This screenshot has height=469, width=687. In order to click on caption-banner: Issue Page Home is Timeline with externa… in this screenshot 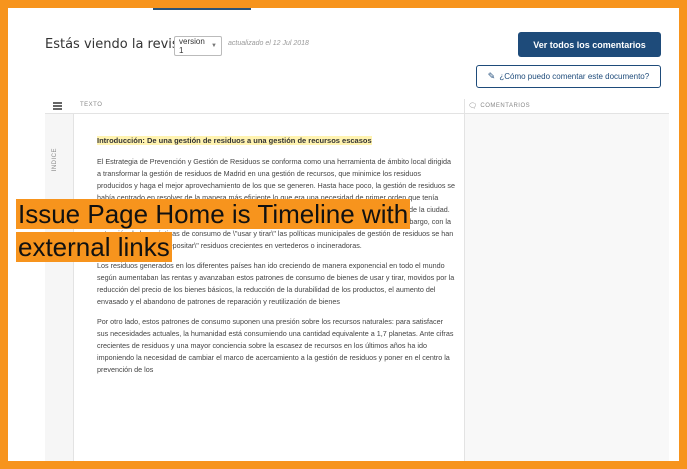, I will do `click(306, 231)`.